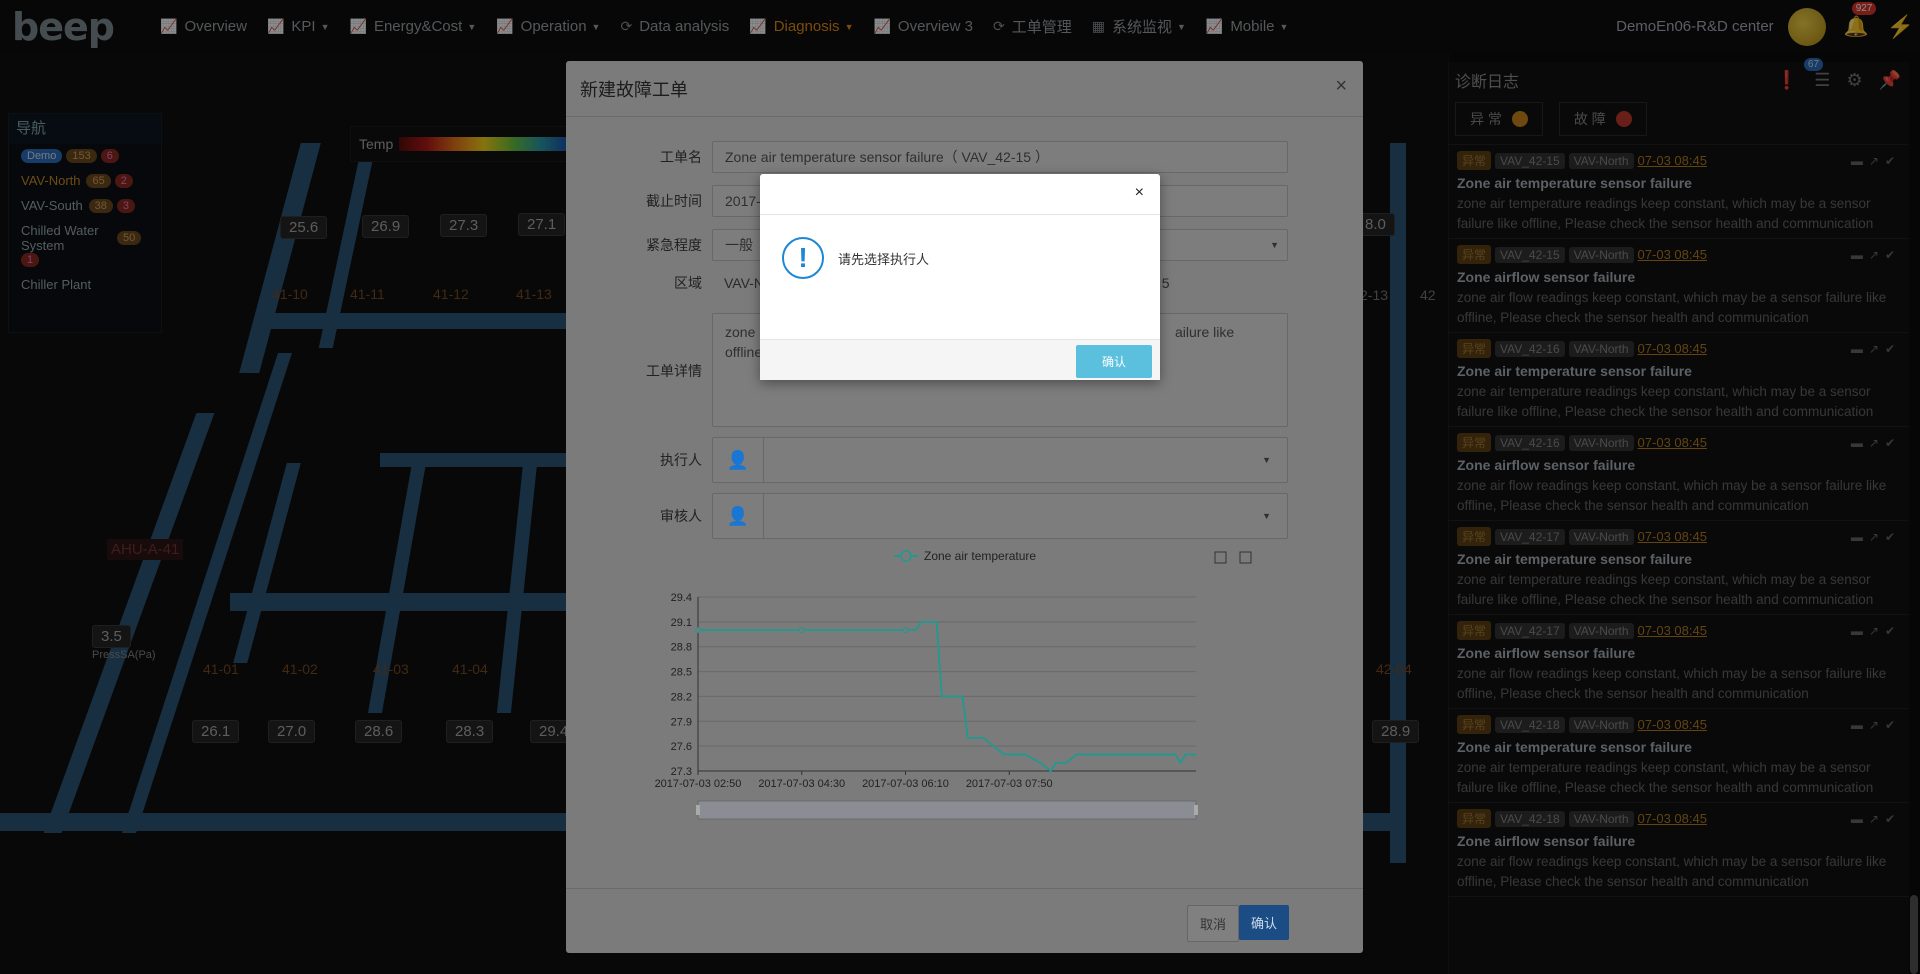 This screenshot has height=974, width=1920. I want to click on y-tick-label: 28.5, so click(681, 673).